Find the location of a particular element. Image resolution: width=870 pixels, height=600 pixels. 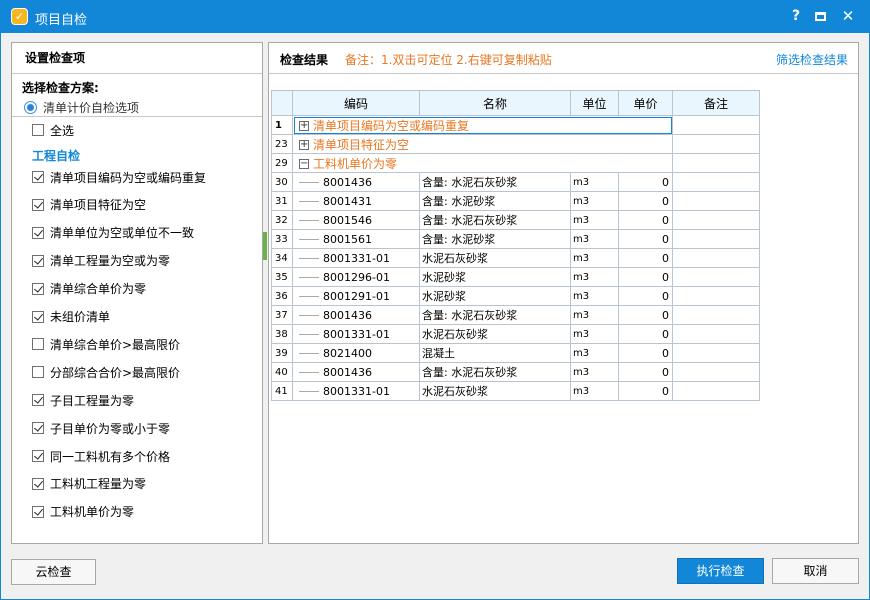

check-option-item: 清单单位为空或单位不一致 is located at coordinates (113, 233).